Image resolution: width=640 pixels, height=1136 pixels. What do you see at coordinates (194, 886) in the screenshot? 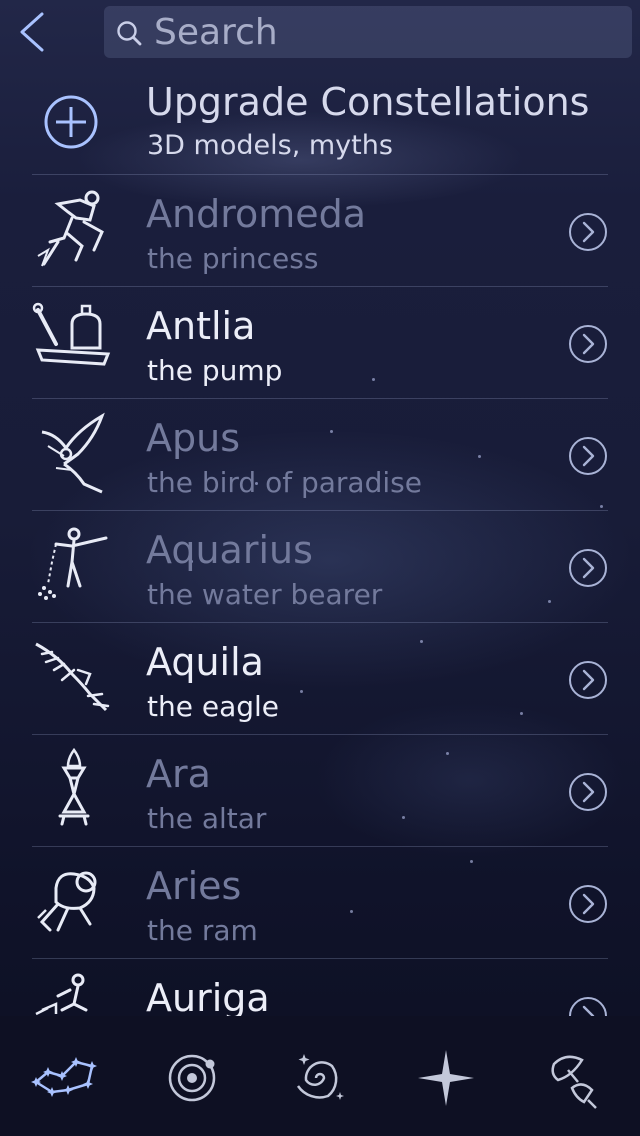
I see `constellation-name: Aries` at bounding box center [194, 886].